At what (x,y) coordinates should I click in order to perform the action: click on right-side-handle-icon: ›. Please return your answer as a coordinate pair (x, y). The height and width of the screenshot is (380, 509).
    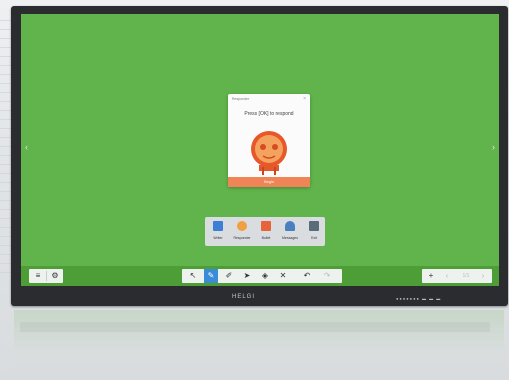
    Looking at the image, I should click on (493, 147).